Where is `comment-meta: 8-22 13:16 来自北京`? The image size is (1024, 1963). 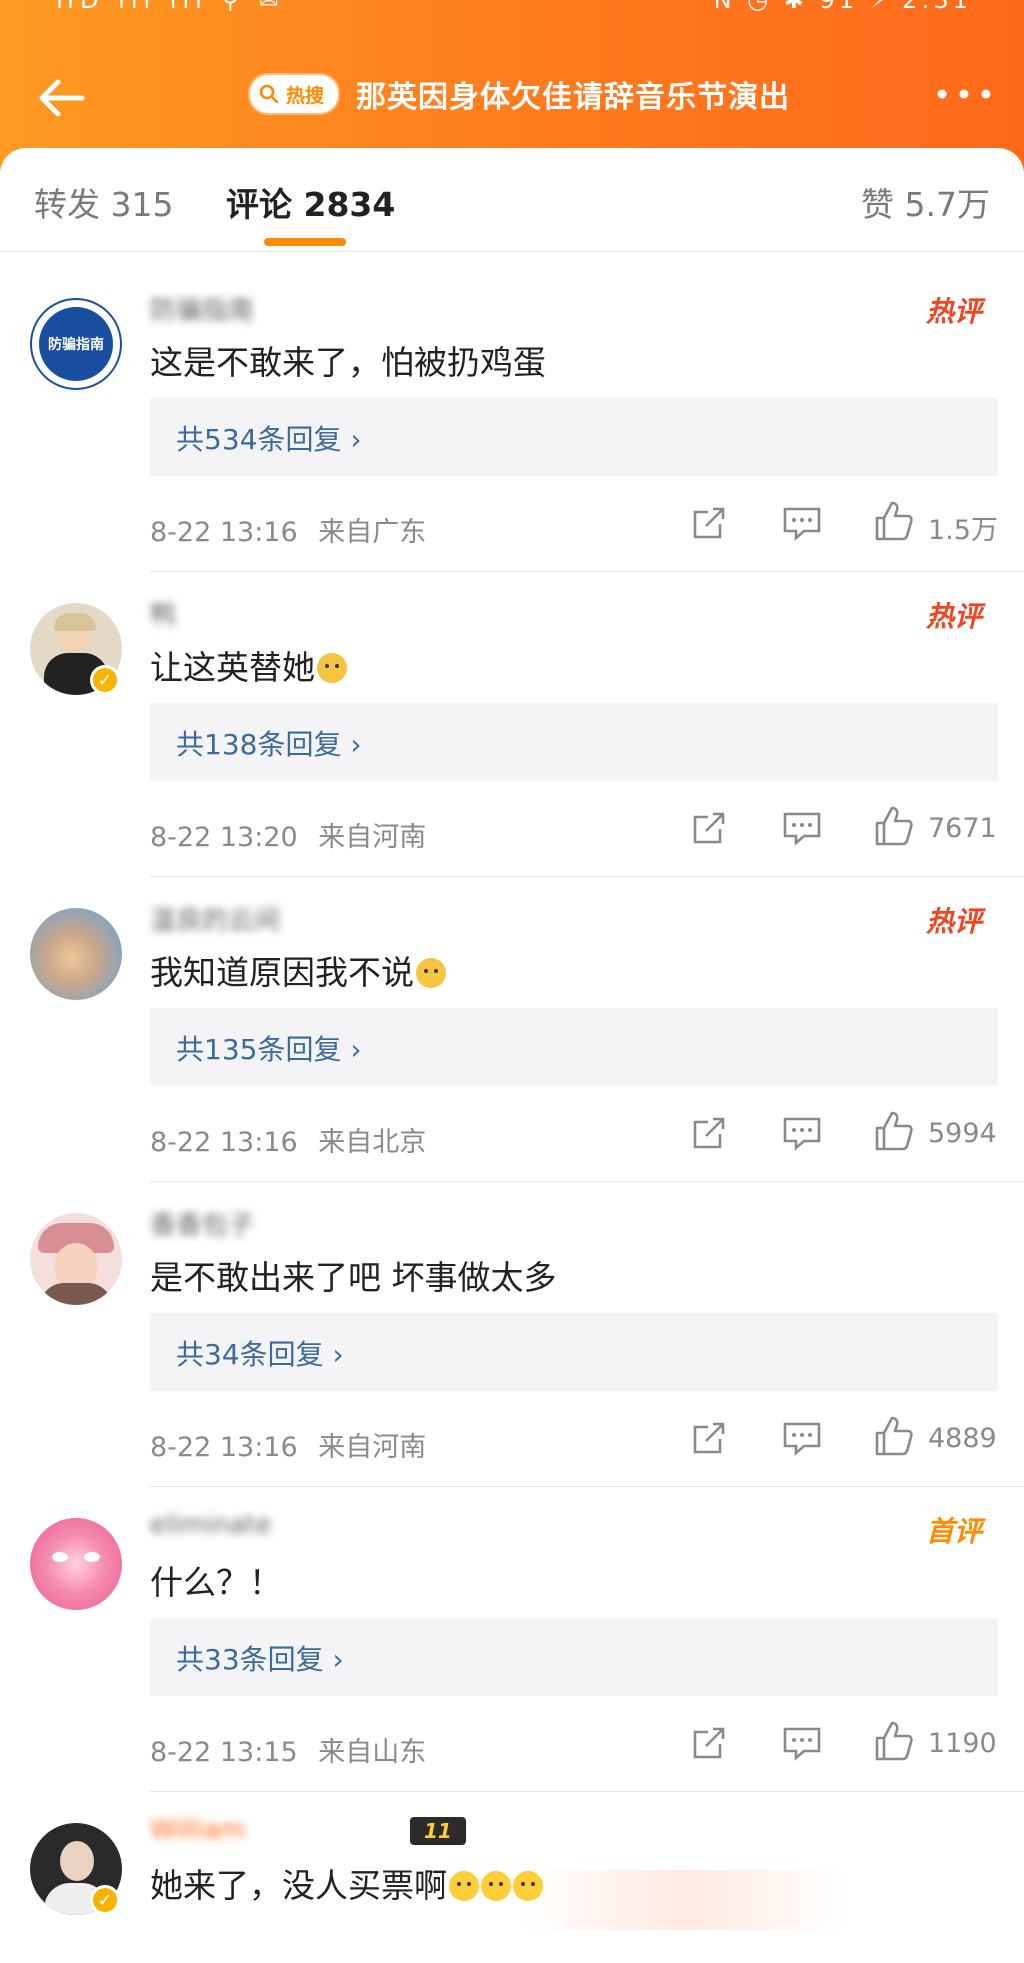 comment-meta: 8-22 13:16 来自北京 is located at coordinates (294, 1139).